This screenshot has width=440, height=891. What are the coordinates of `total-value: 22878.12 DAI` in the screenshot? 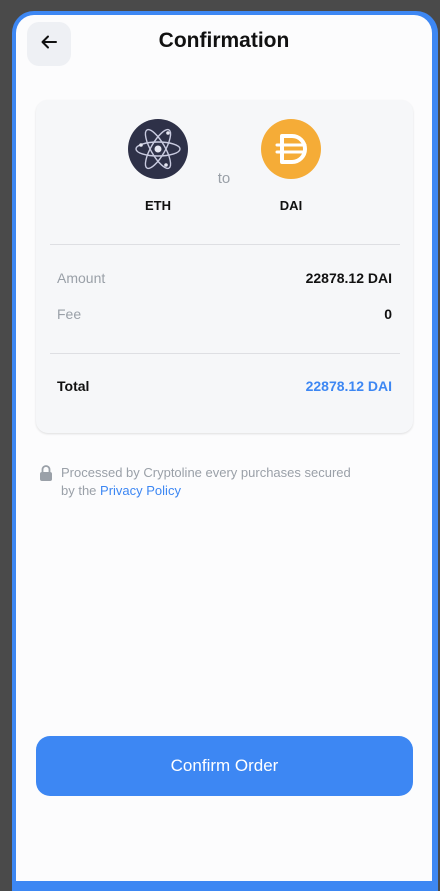 It's located at (348, 386).